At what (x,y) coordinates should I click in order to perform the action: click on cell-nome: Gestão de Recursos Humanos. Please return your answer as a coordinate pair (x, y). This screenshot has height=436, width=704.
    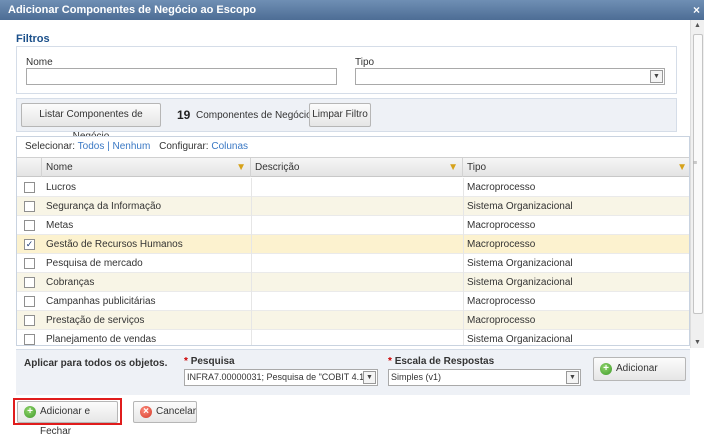
    Looking at the image, I should click on (114, 244).